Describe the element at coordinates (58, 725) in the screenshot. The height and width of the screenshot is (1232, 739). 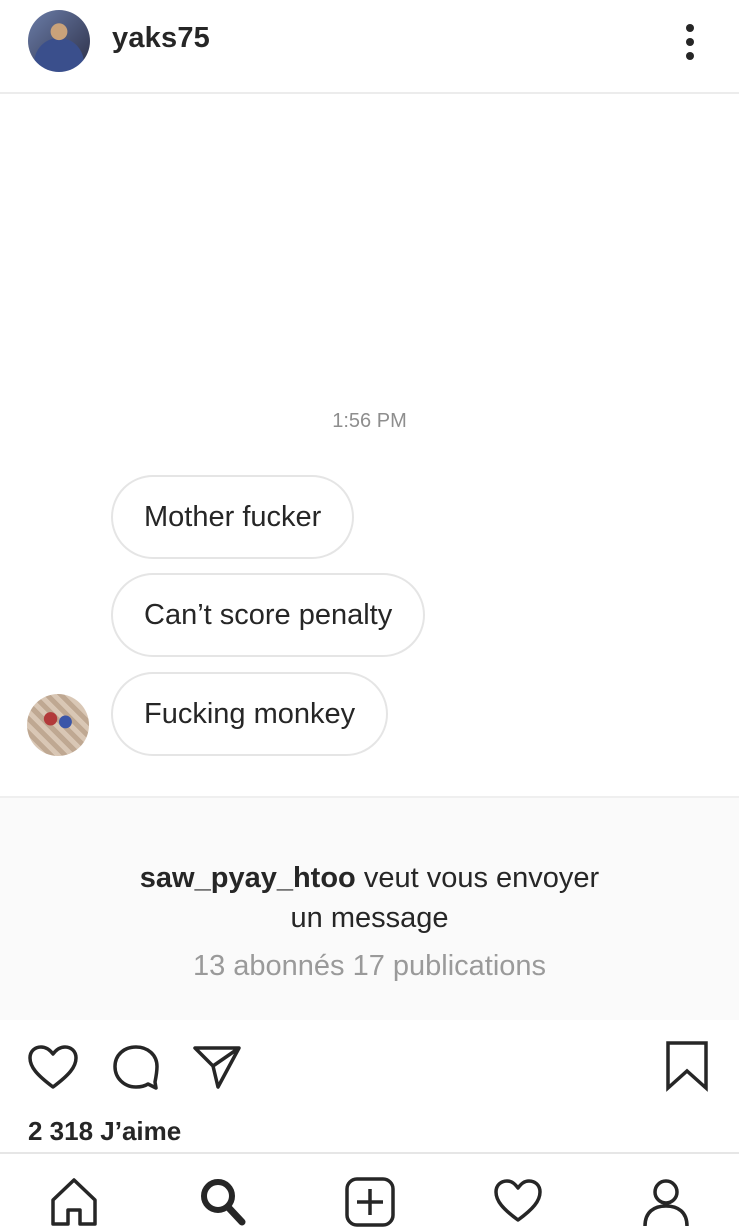
I see `sender-avatar` at that location.